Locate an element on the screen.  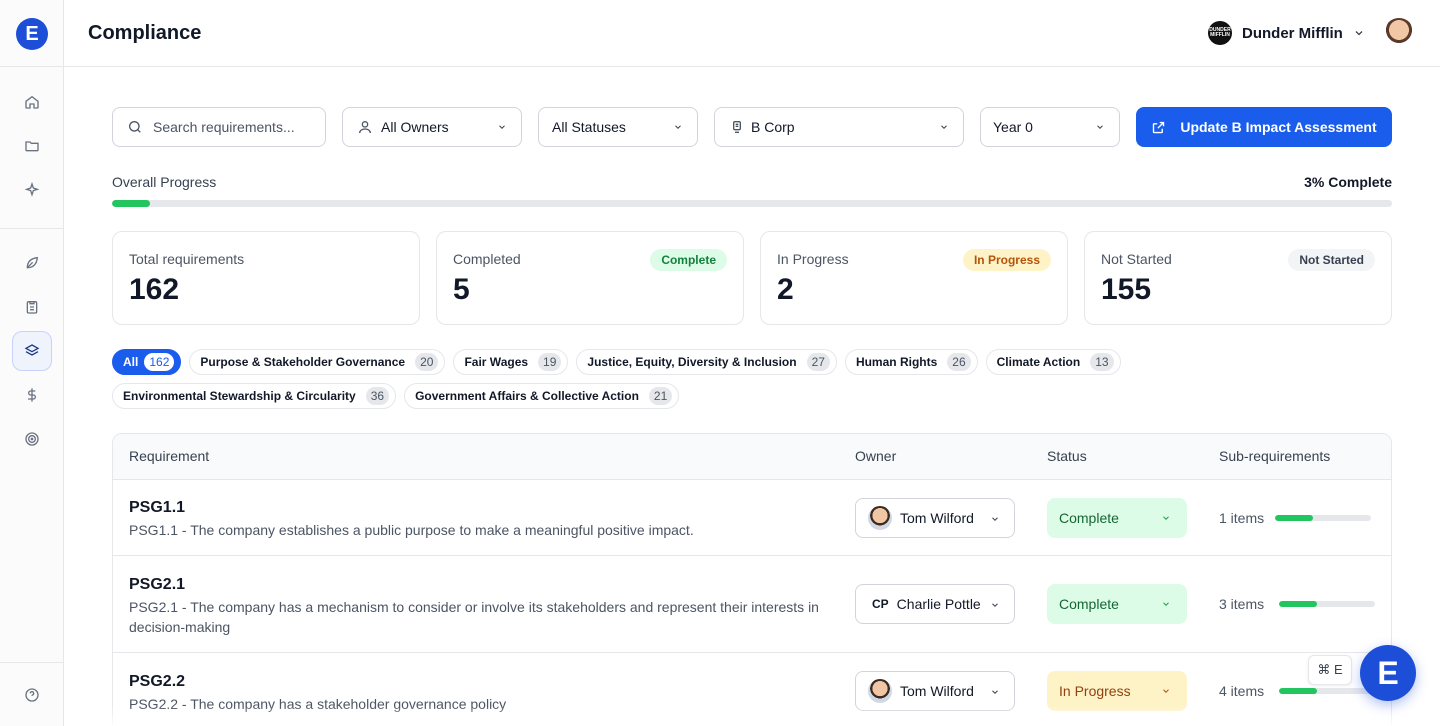
sidebar-item-folder is located at coordinates (32, 146).